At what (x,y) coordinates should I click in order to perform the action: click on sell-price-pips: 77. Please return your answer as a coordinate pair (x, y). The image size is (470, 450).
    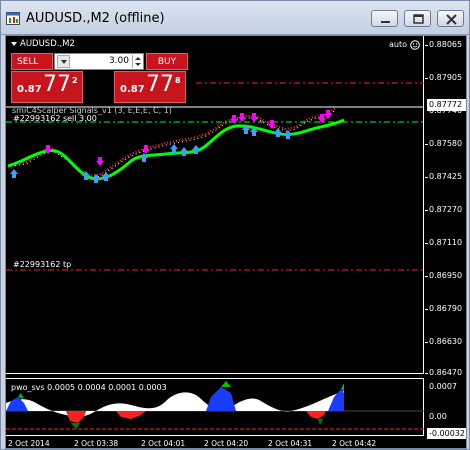
    Looking at the image, I should click on (57, 84).